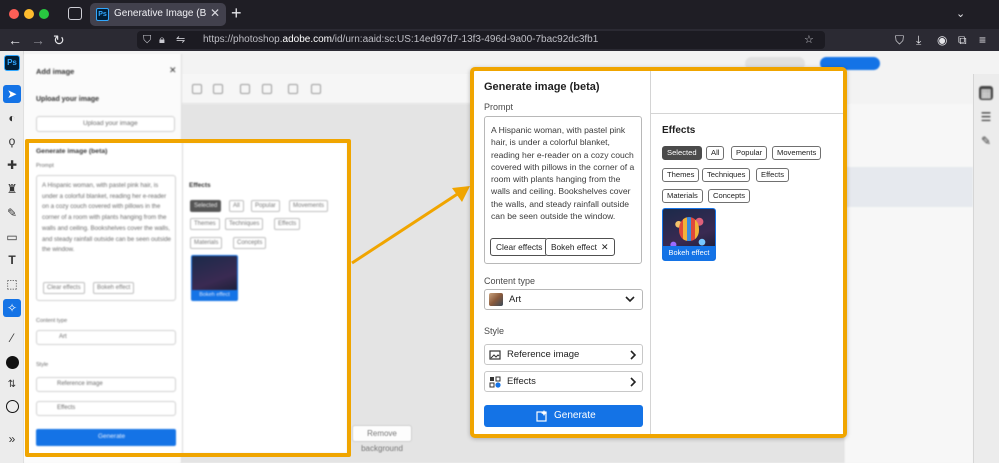 The image size is (999, 463). What do you see at coordinates (499, 14) in the screenshot?
I see `browser-tab-bar: Ps Generative Image (Beta) - Adobe ✕ + ⌄` at bounding box center [499, 14].